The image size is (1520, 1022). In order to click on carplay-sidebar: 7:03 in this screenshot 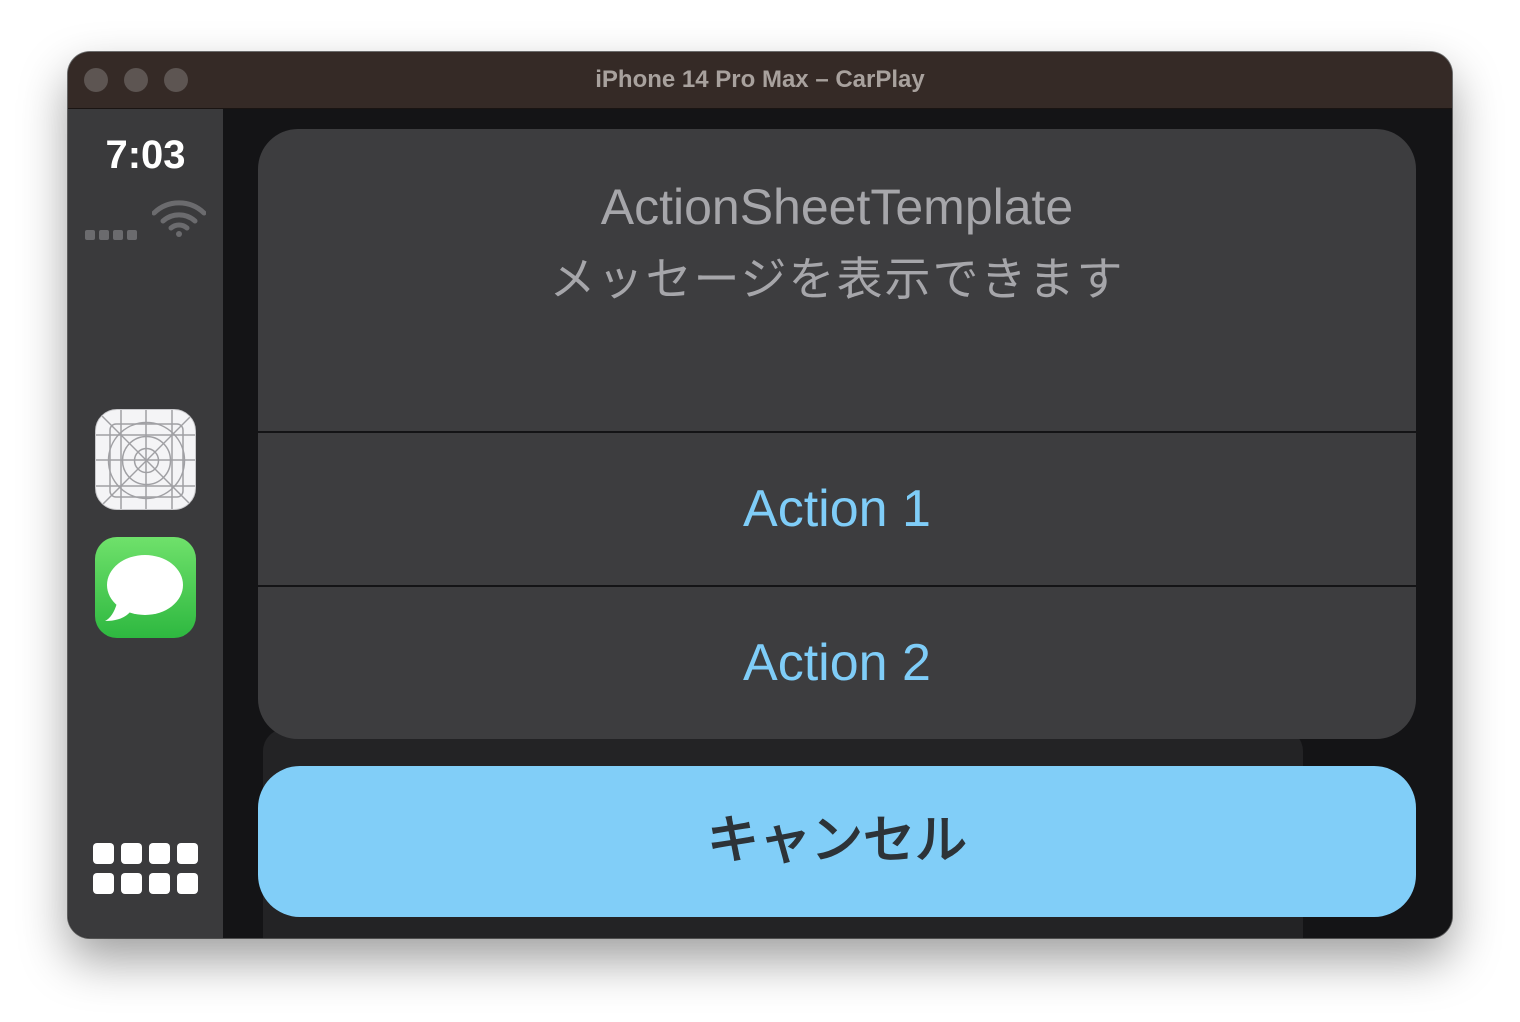, I will do `click(145, 523)`.